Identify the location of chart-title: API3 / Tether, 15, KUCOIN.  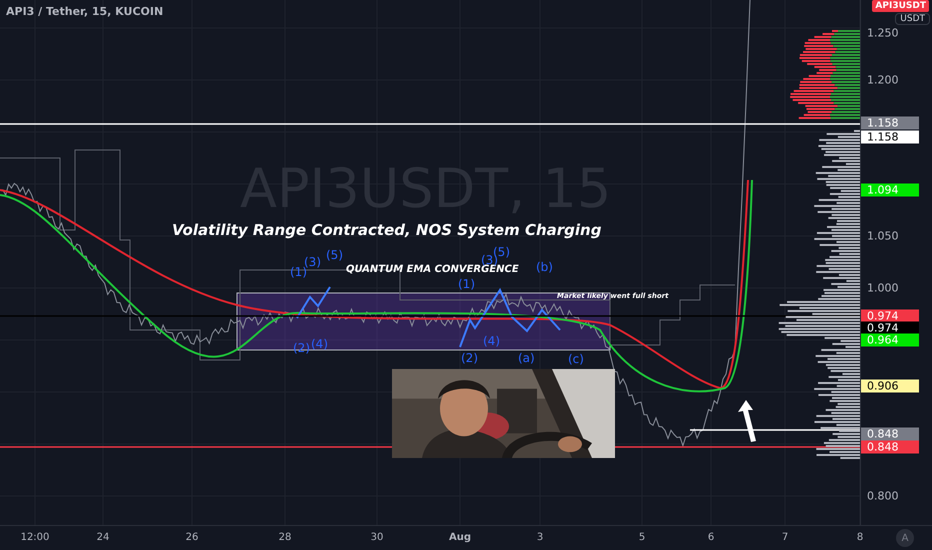
(85, 11).